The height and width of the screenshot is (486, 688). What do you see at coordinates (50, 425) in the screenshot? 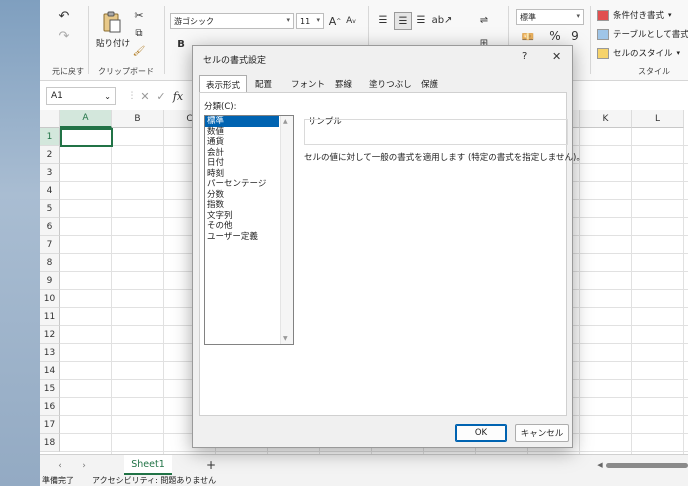
I see `row-header-17: 17` at bounding box center [50, 425].